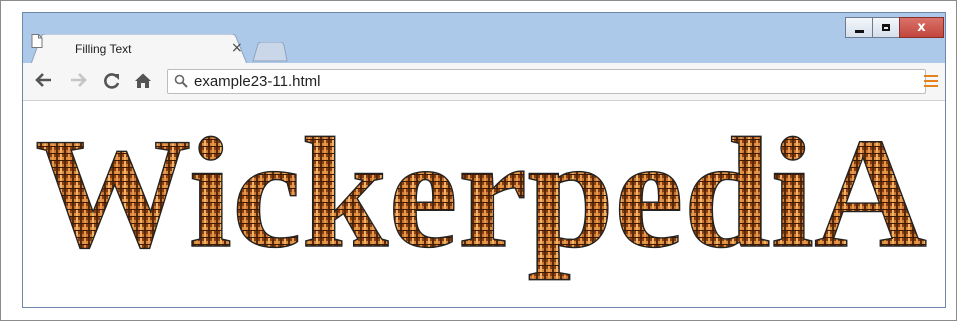  I want to click on tab-close-button: ×, so click(237, 48).